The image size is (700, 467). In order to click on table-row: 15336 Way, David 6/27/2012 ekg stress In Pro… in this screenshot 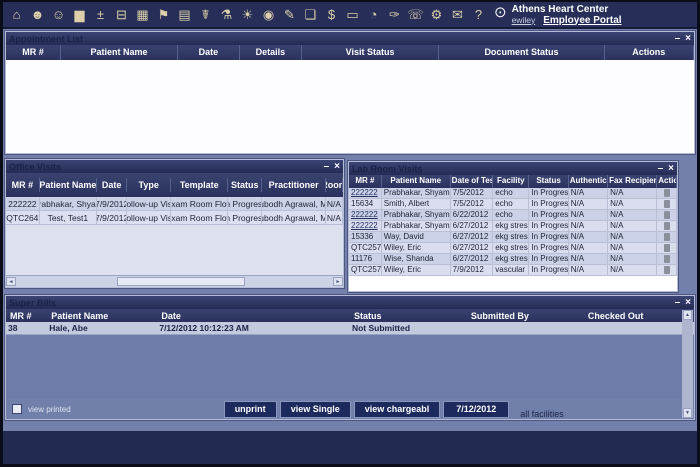, I will do `click(513, 237)`.